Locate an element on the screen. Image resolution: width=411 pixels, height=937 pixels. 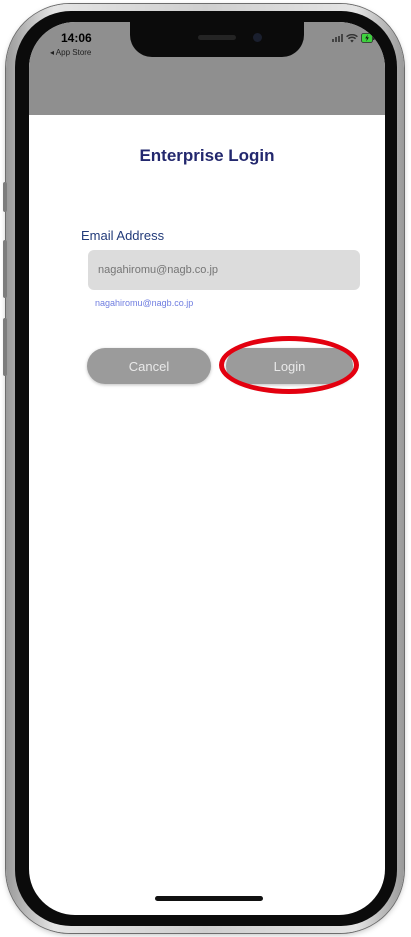
signal-icon is located at coordinates (337, 38).